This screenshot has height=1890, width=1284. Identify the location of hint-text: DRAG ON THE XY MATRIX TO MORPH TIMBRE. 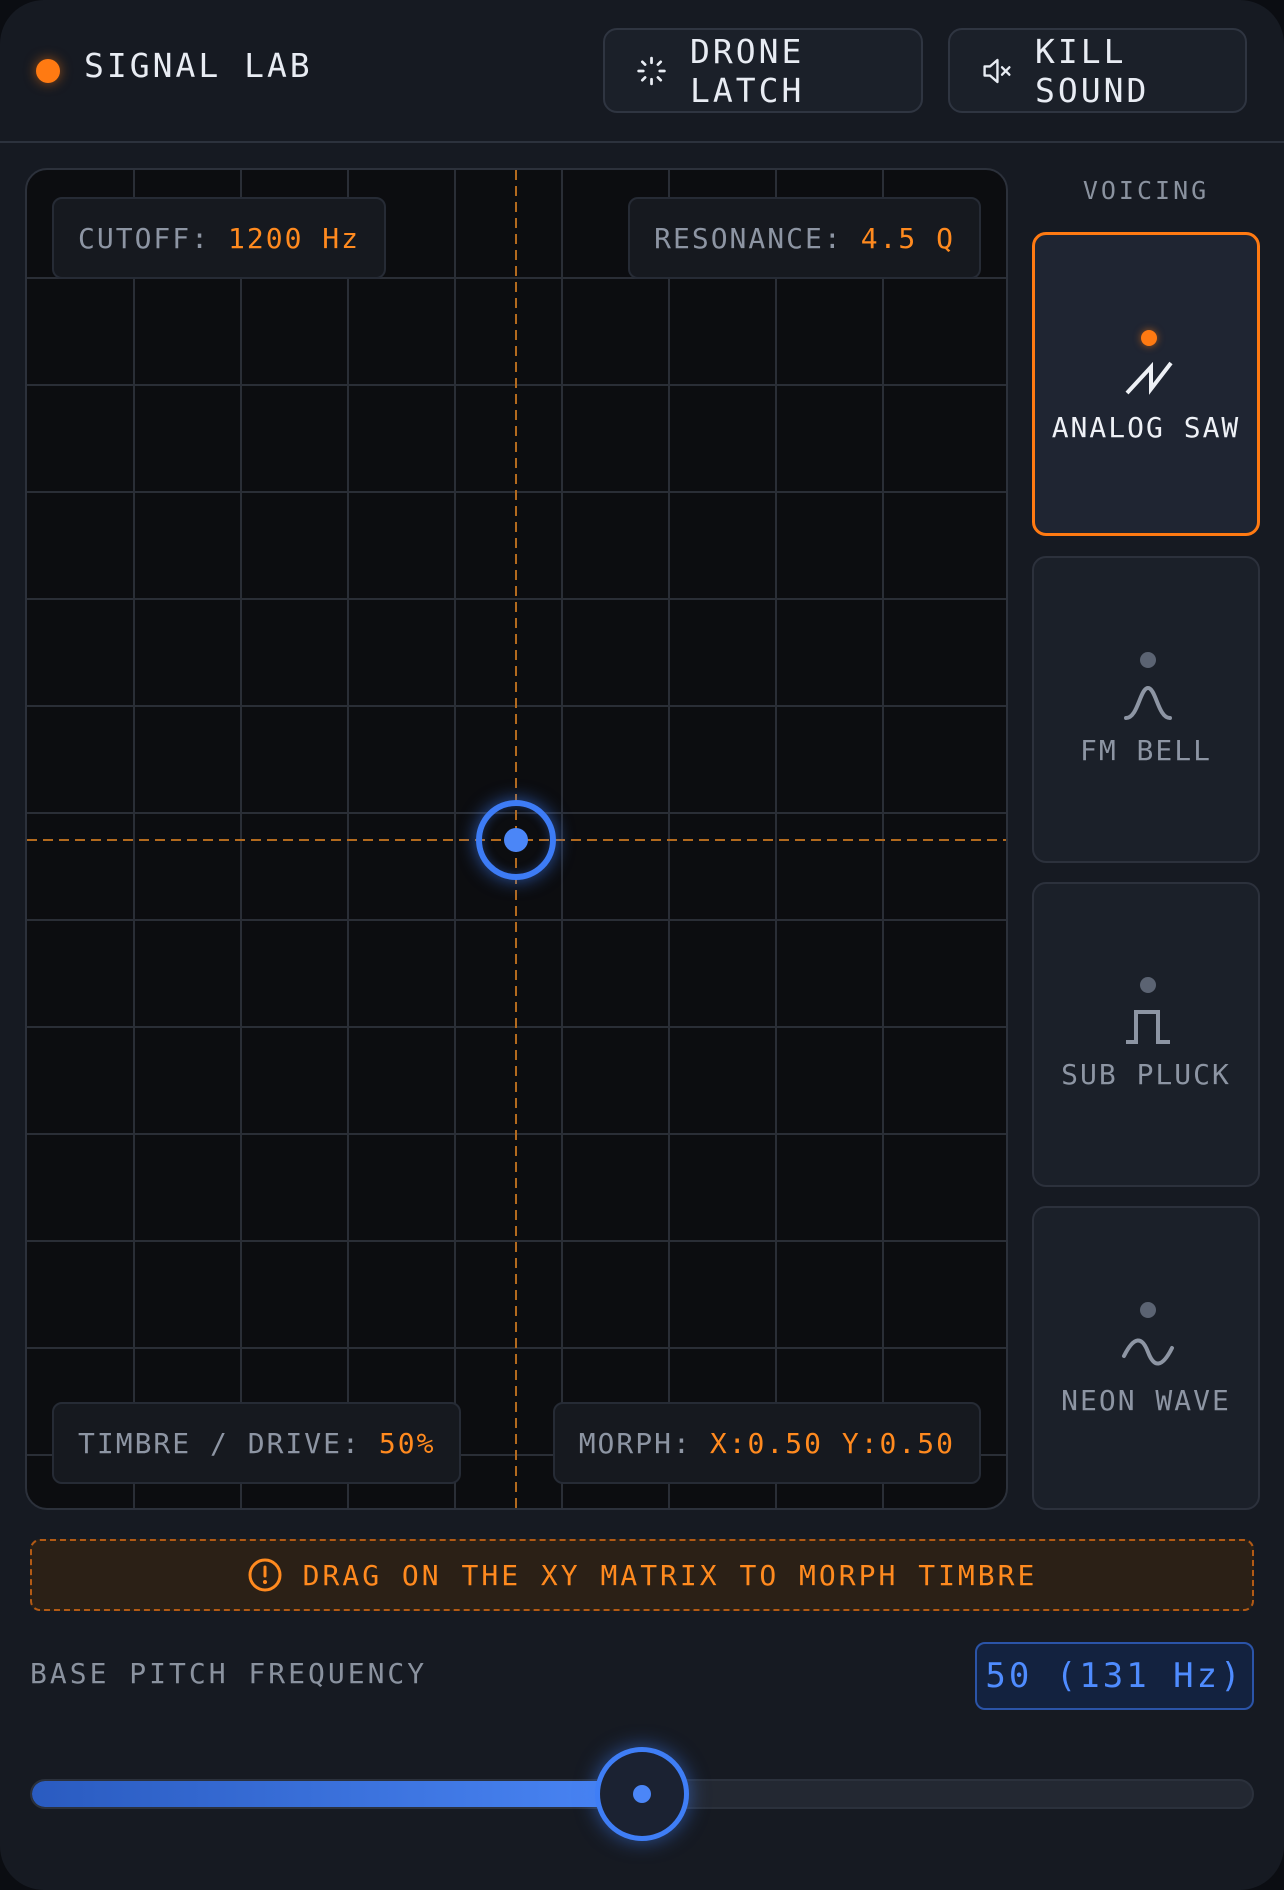
(670, 1575).